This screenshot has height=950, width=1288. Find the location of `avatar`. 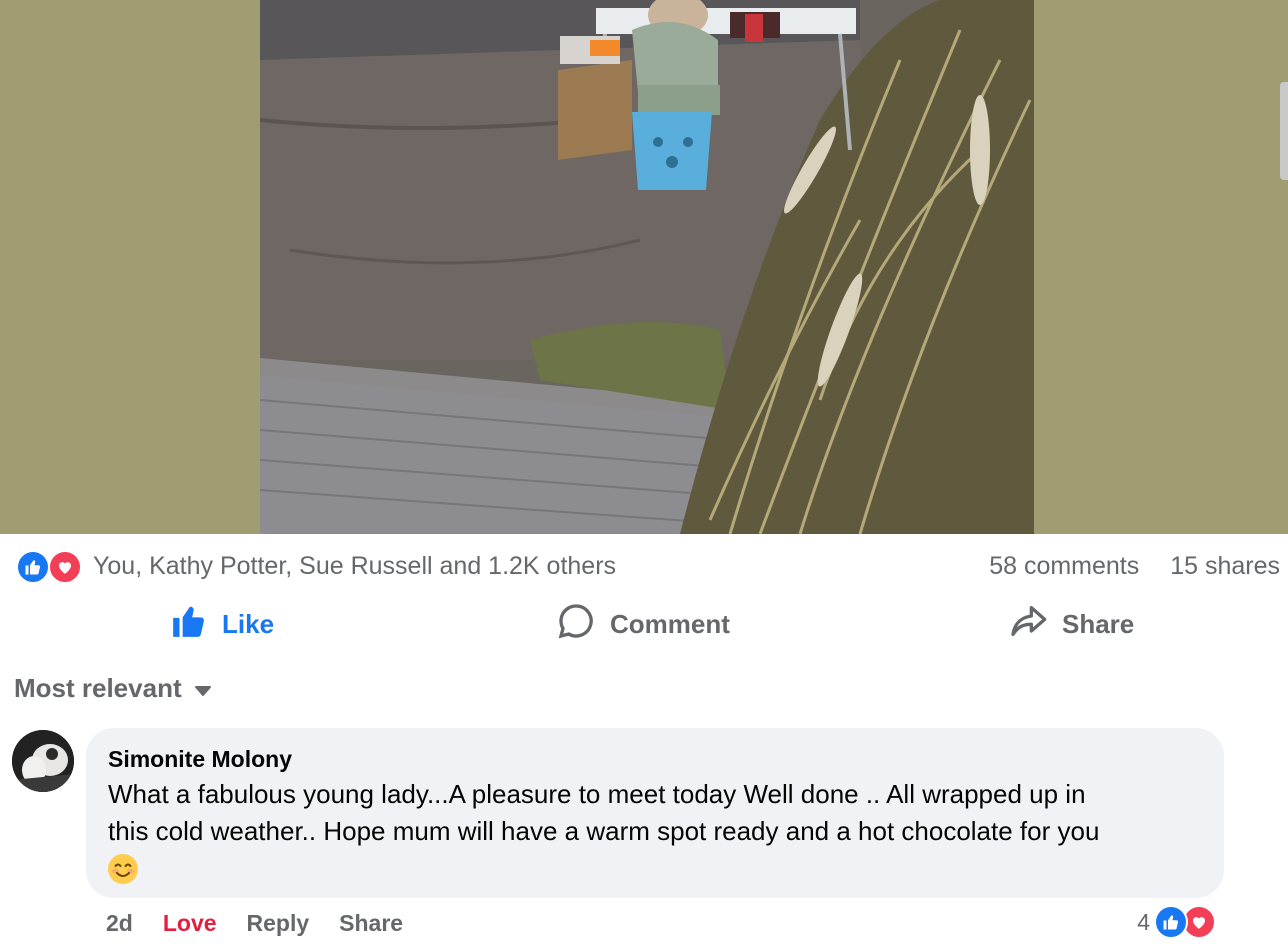

avatar is located at coordinates (43, 761).